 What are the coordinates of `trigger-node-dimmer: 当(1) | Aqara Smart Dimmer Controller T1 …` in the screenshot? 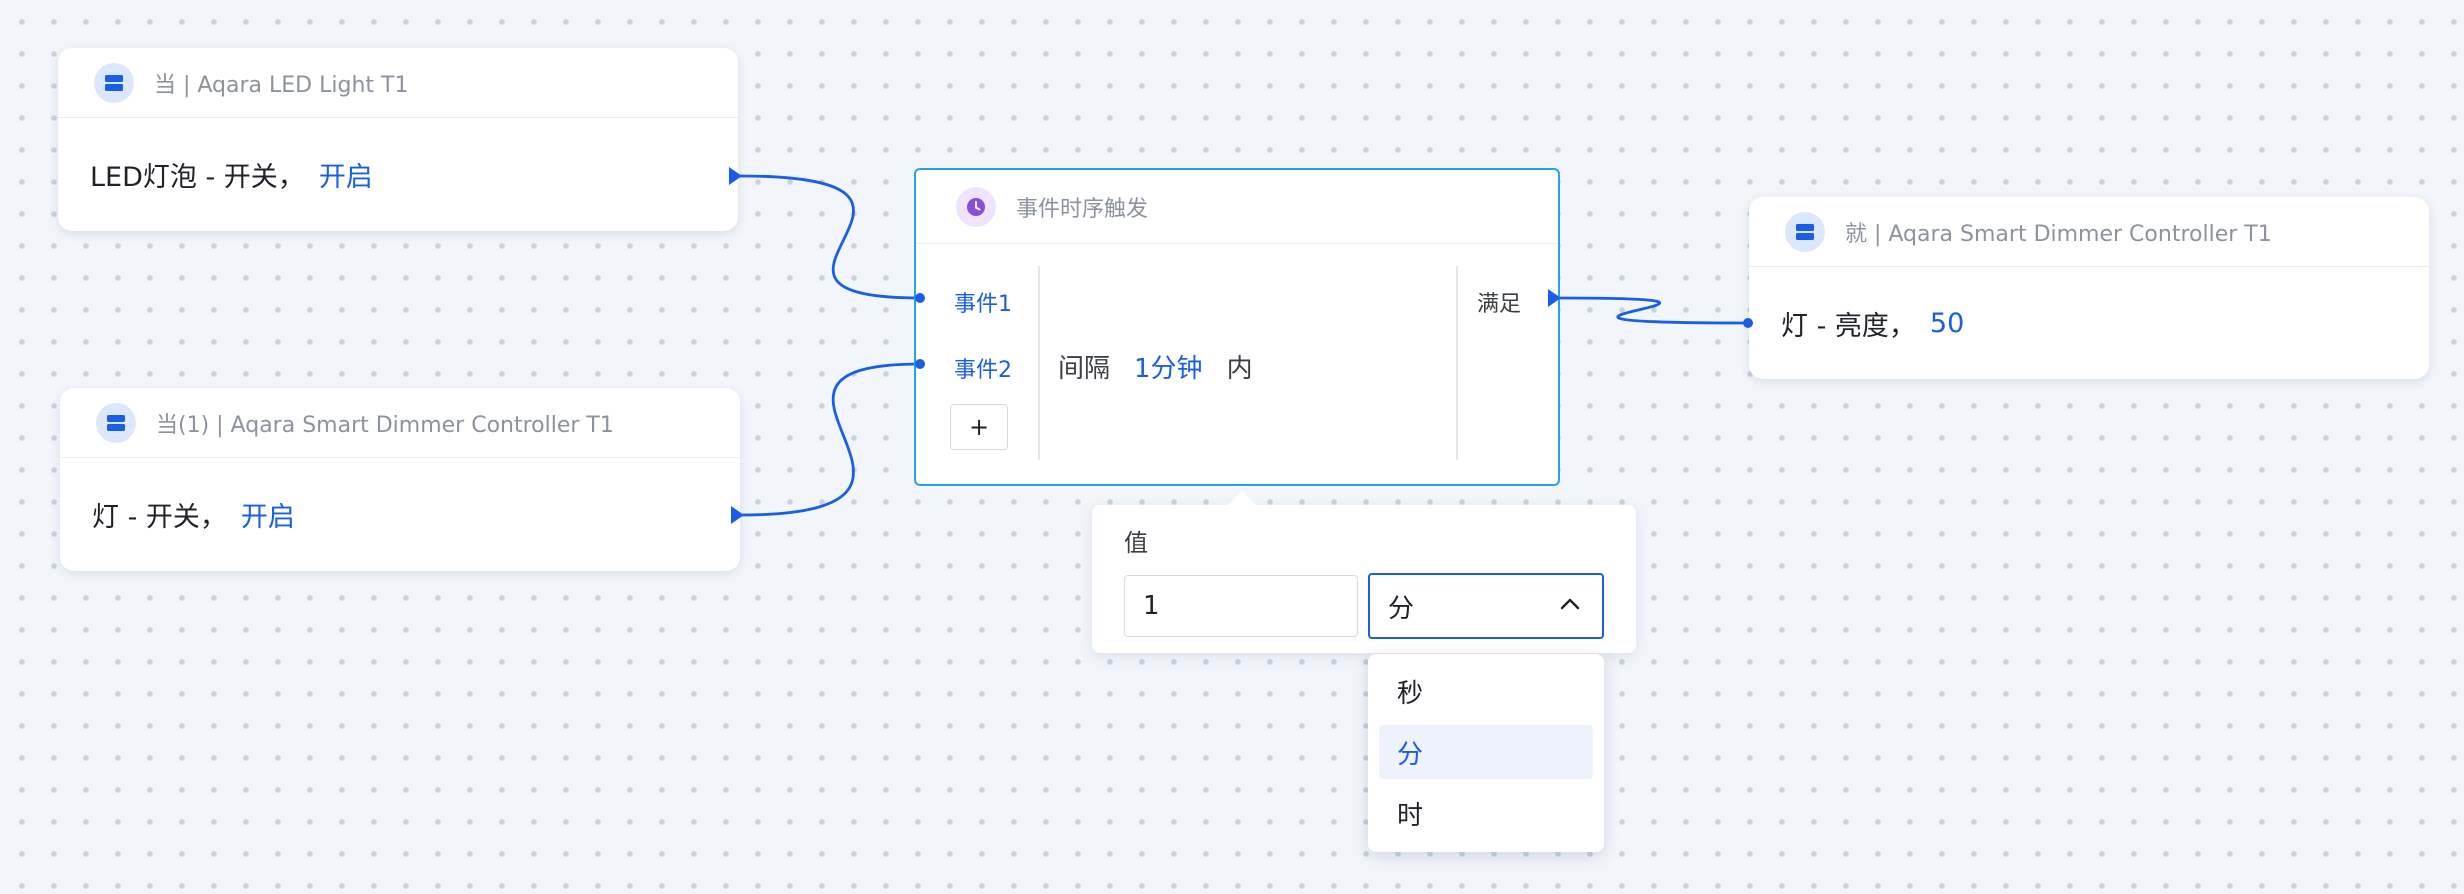 It's located at (400, 479).